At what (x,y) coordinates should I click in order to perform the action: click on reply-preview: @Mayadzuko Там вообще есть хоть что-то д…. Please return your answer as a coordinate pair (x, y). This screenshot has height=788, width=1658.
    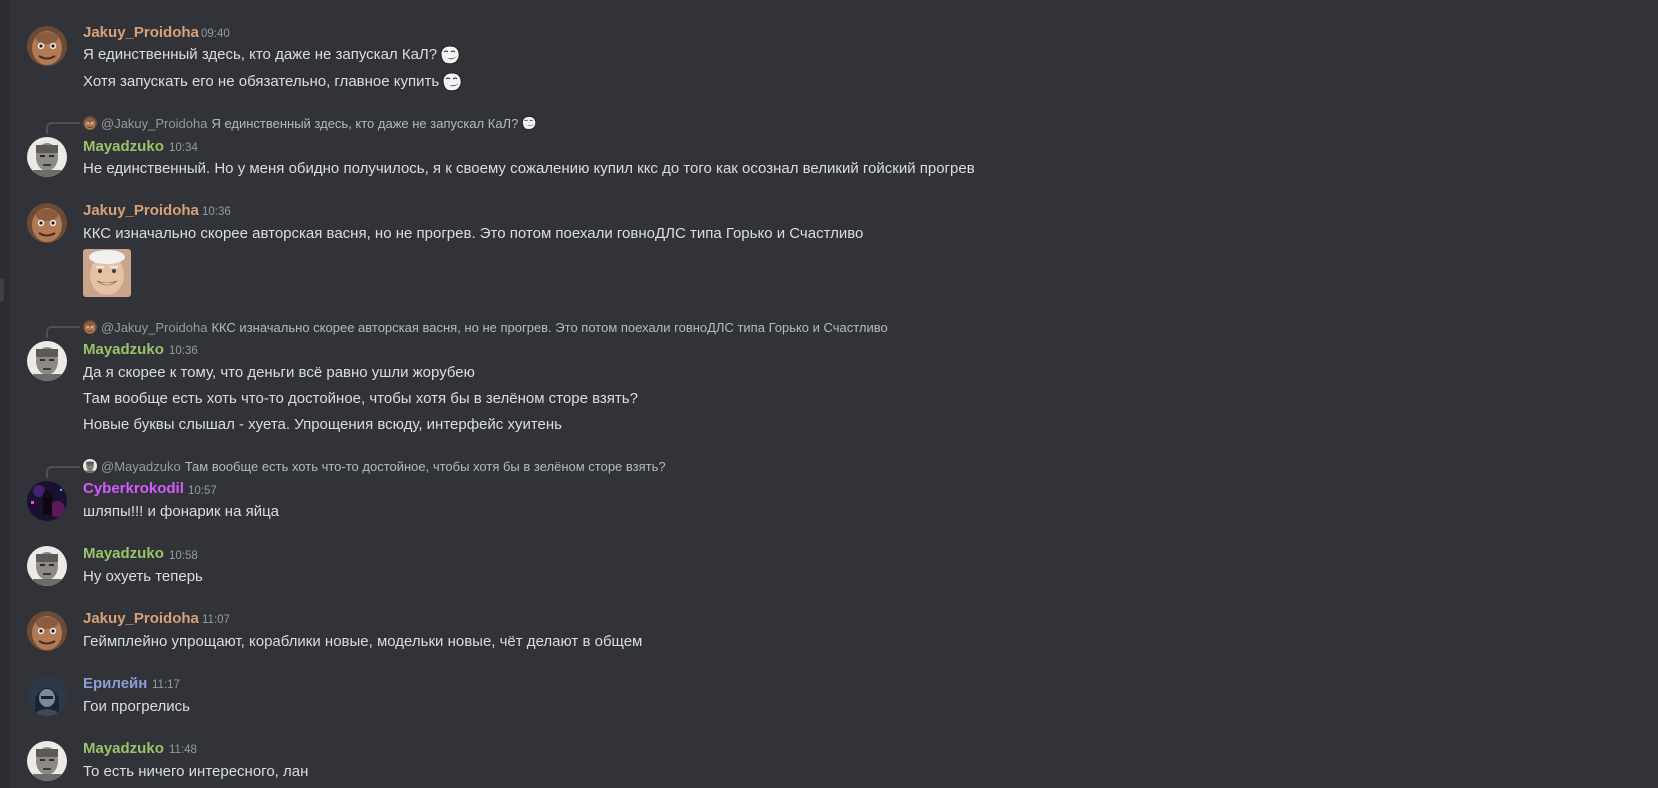
    Looking at the image, I should click on (374, 466).